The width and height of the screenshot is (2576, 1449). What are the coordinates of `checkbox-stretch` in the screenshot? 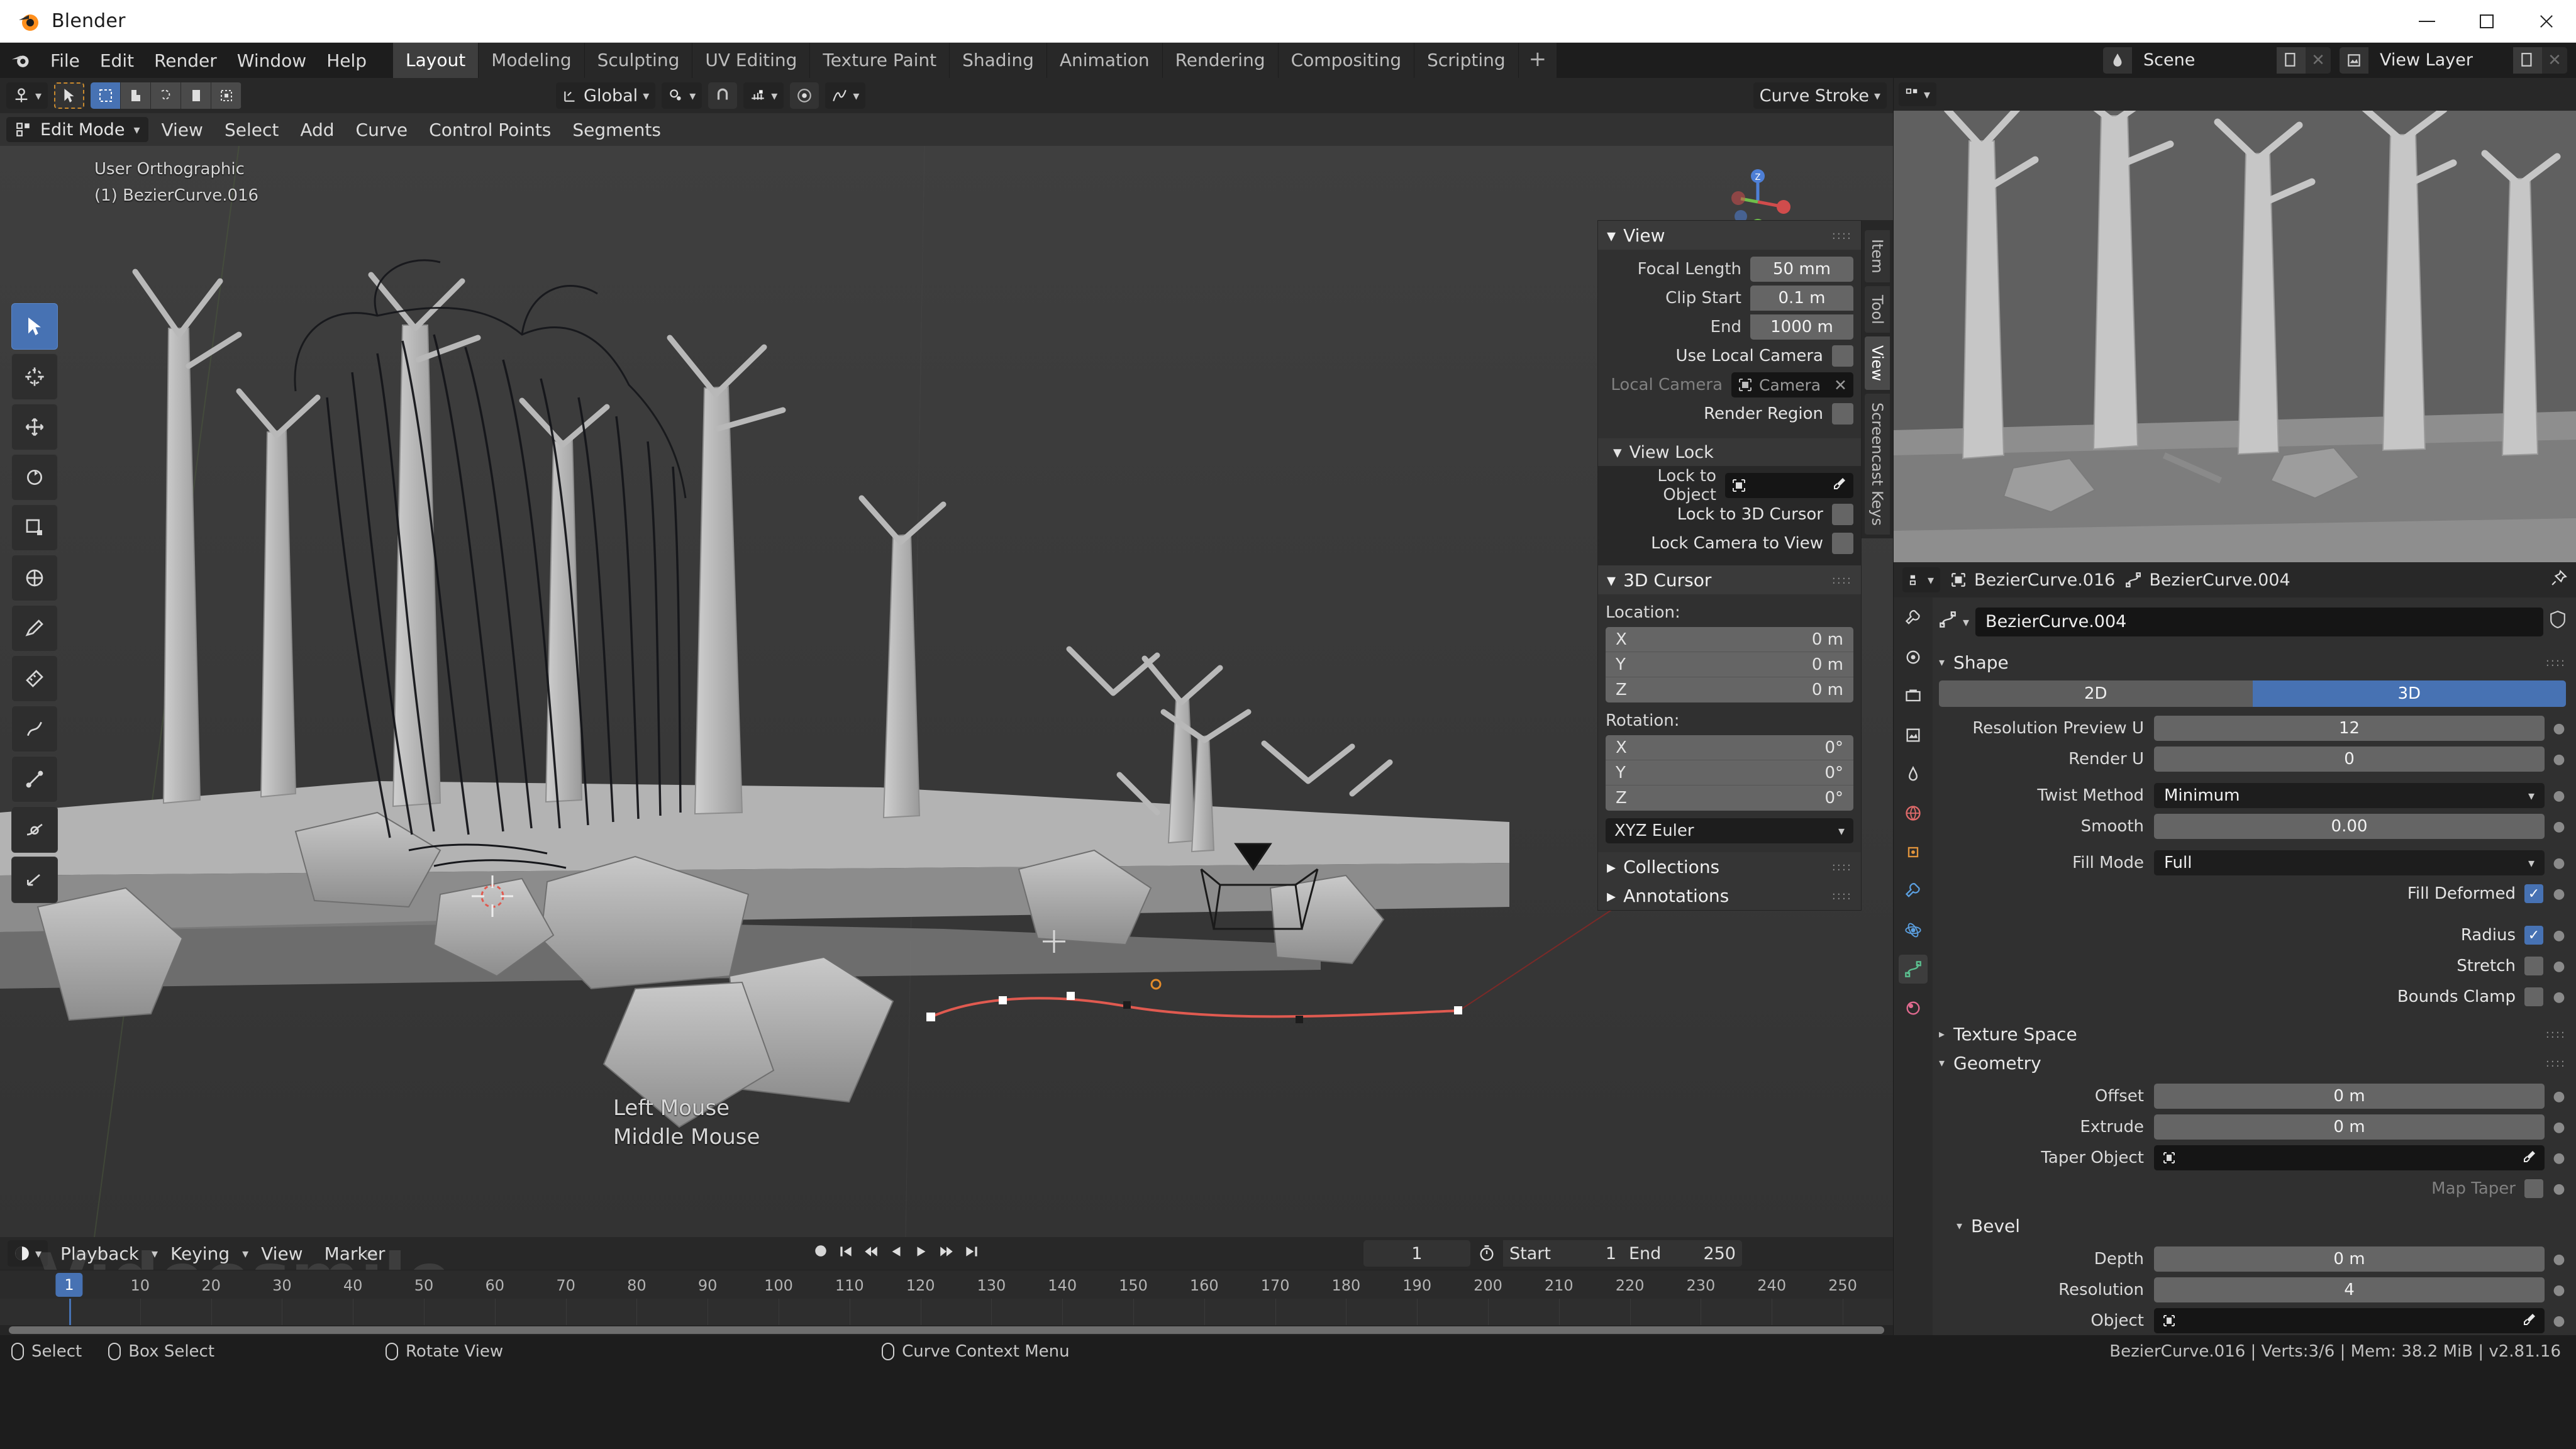 It's located at (2533, 966).